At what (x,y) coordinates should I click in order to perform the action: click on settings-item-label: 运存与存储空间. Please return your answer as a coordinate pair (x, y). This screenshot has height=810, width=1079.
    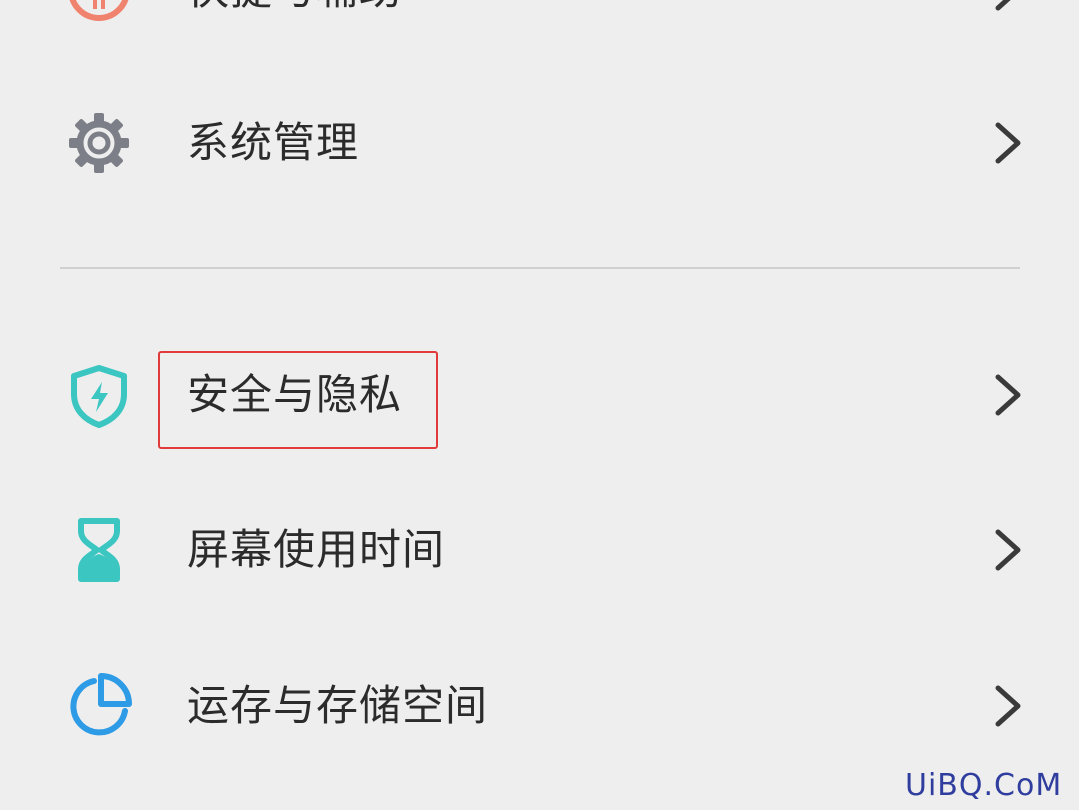
    Looking at the image, I should click on (338, 705).